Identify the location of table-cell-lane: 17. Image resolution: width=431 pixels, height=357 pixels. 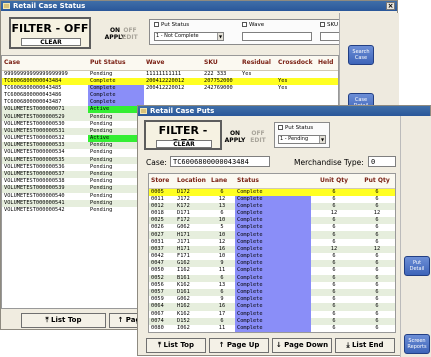
(222, 314).